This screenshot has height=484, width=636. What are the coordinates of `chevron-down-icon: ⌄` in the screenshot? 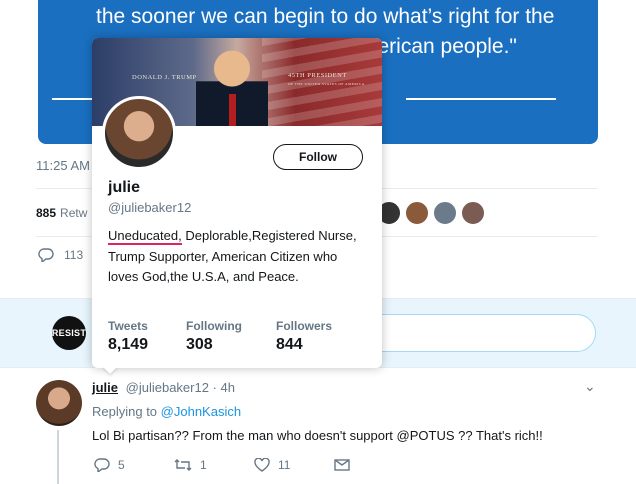 It's located at (590, 386).